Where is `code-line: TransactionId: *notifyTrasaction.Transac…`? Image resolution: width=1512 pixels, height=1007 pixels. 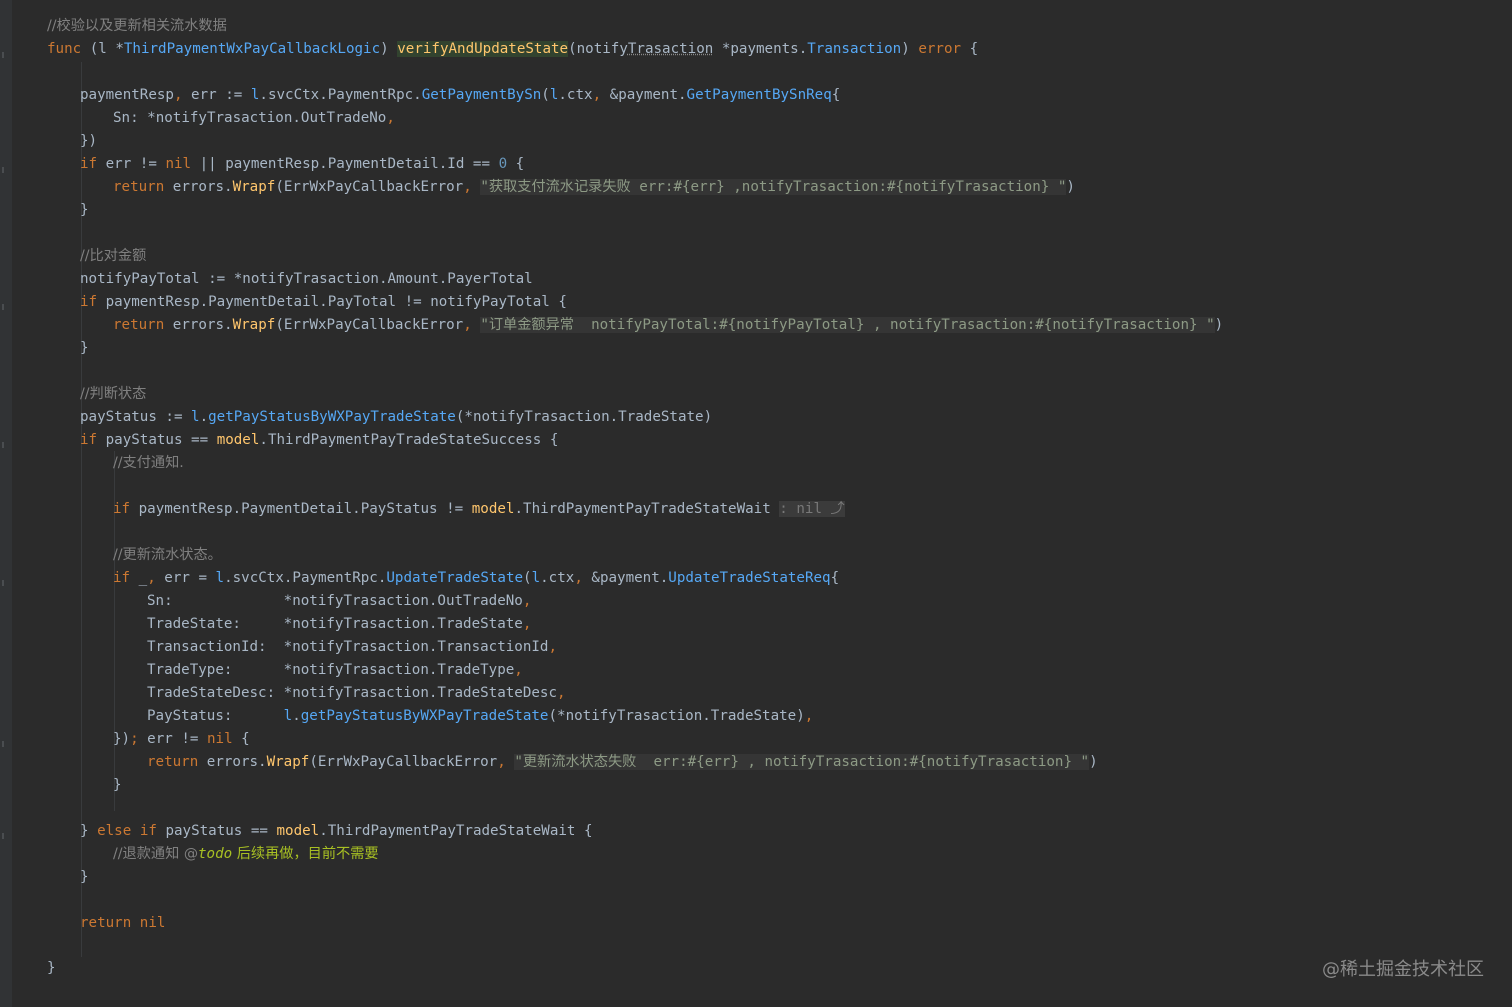
code-line: TransactionId: *notifyTrasaction.Transac… is located at coordinates (352, 647).